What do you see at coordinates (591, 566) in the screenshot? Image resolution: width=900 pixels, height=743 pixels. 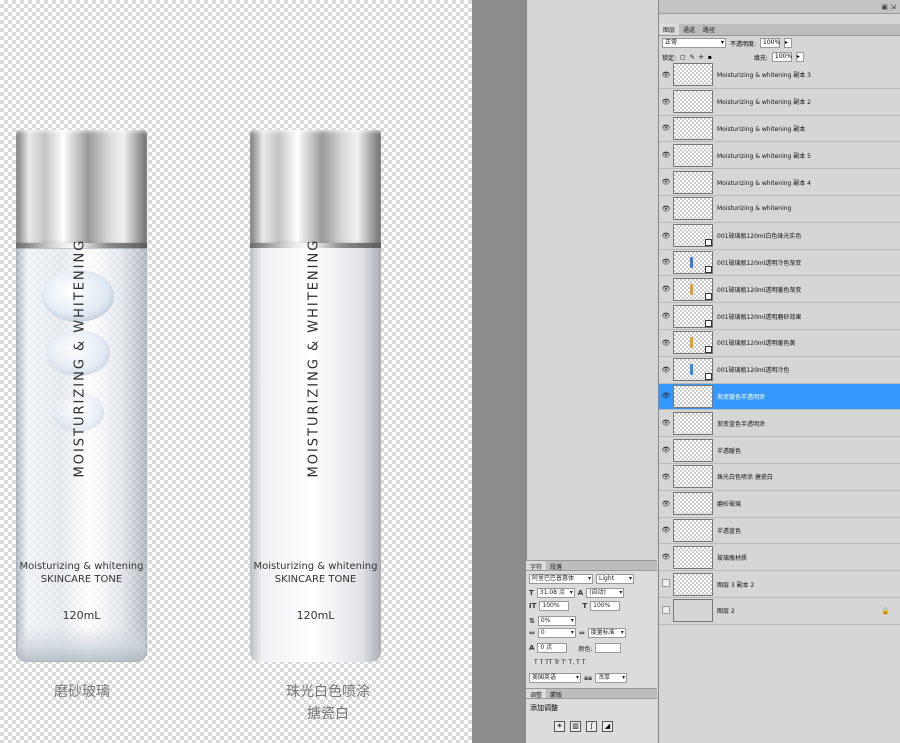 I see `character-panel-tabs: 字符 段落` at bounding box center [591, 566].